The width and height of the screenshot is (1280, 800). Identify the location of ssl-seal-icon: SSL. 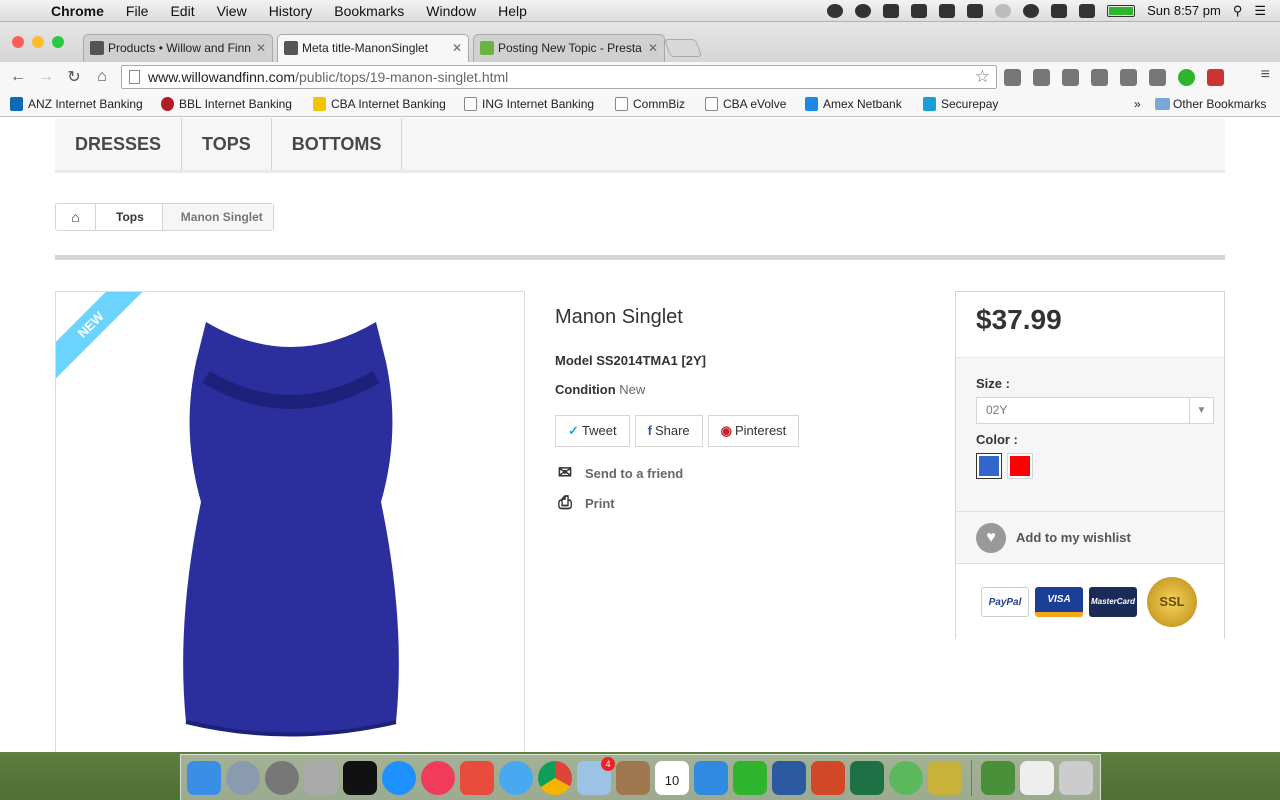
(1172, 602).